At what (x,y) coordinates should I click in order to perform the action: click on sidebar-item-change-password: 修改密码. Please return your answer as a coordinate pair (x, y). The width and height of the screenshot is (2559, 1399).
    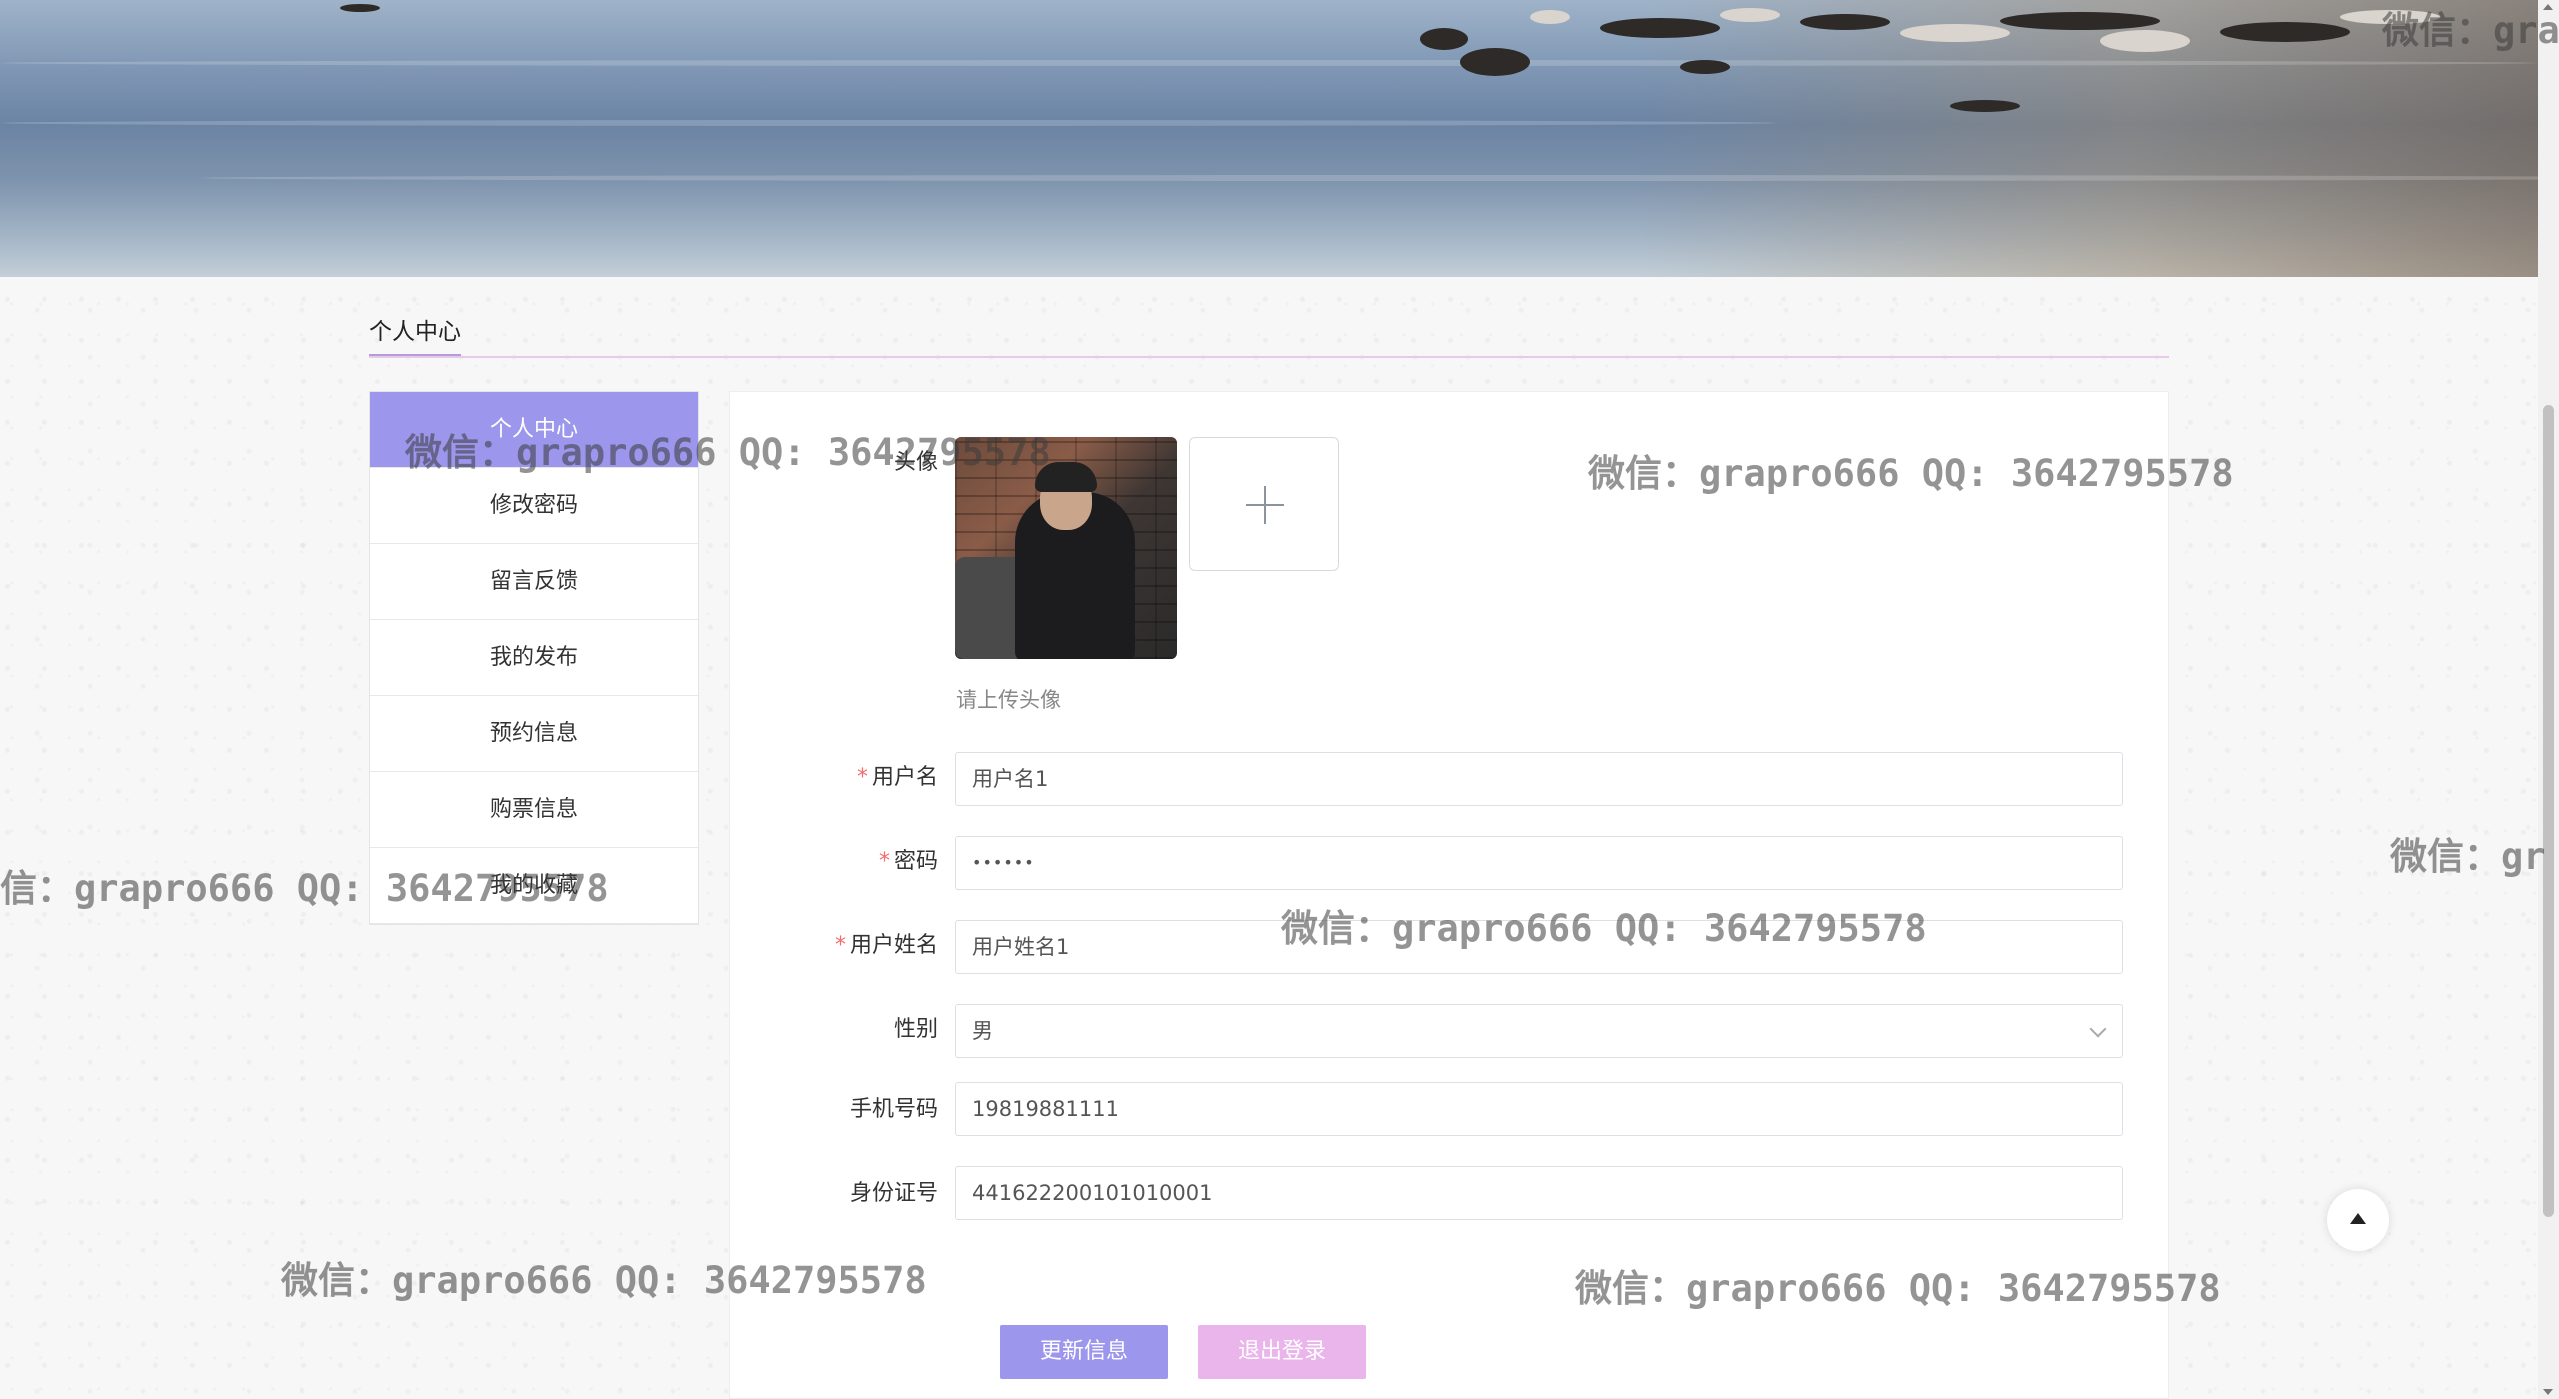
    Looking at the image, I should click on (534, 506).